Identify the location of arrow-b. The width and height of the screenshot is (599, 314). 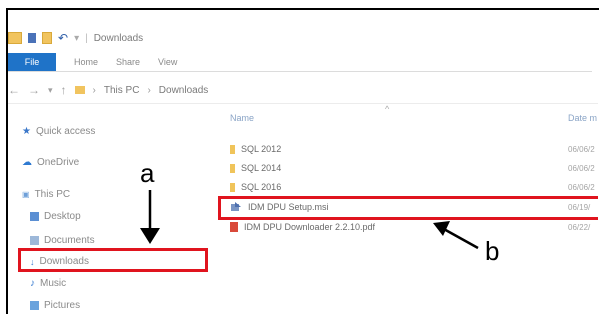
(456, 235).